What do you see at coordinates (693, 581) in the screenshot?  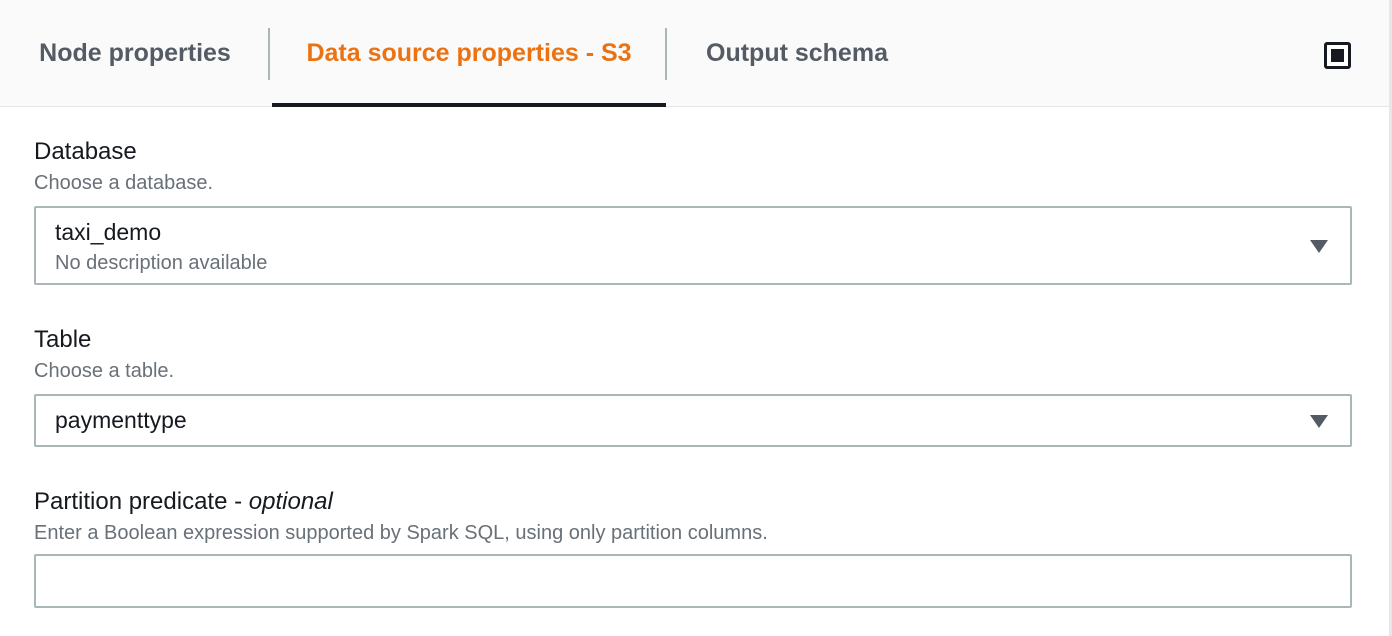 I see `partition-predicate-input` at bounding box center [693, 581].